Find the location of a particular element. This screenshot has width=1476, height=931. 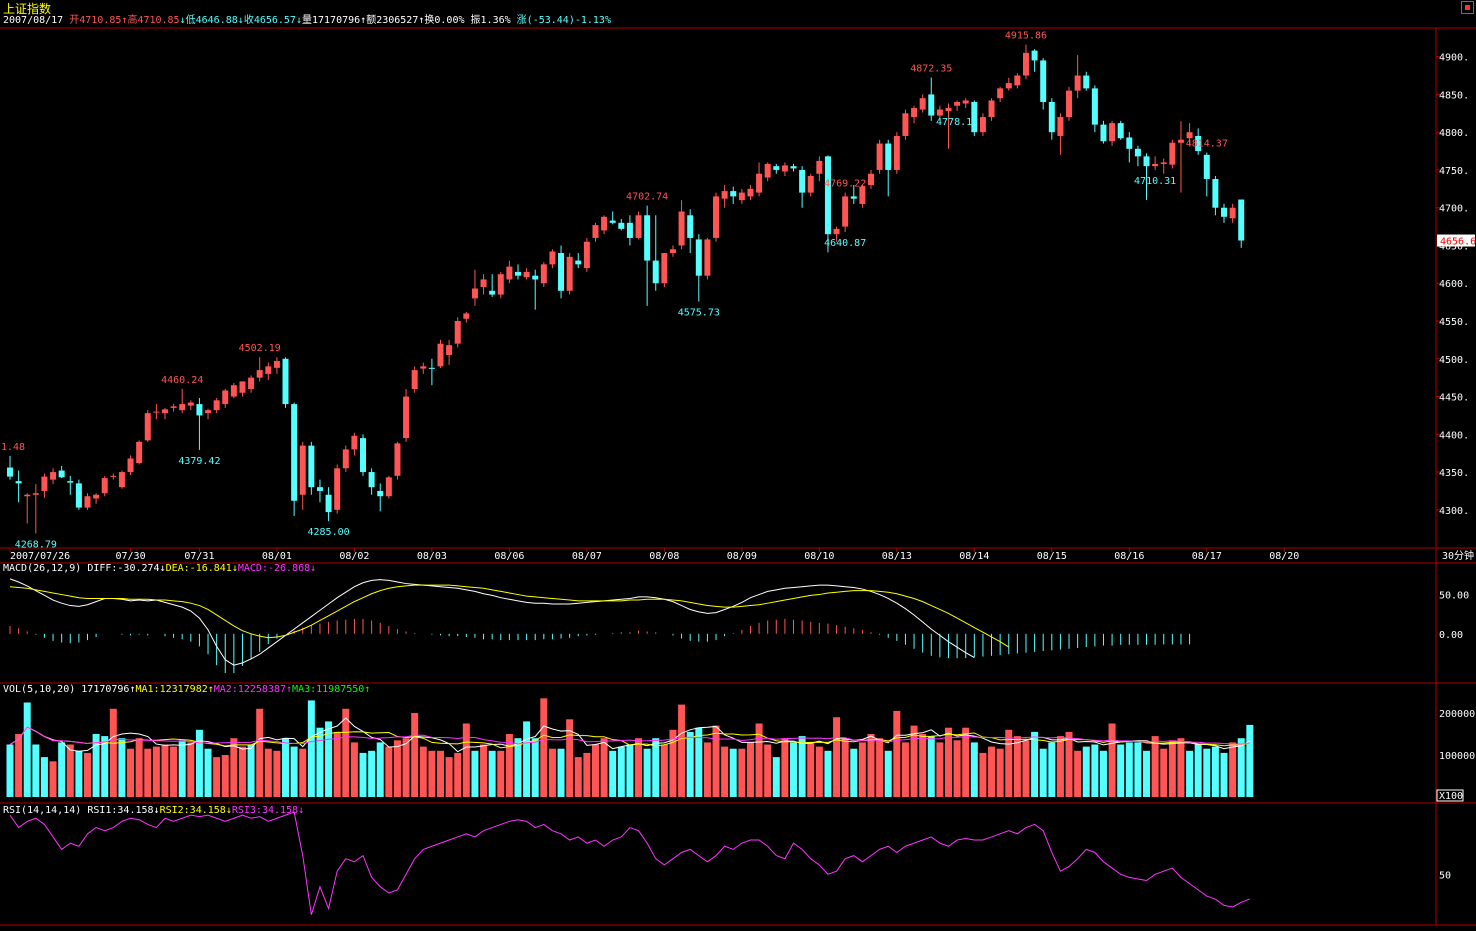

turnover-label: 换 is located at coordinates (429, 20).